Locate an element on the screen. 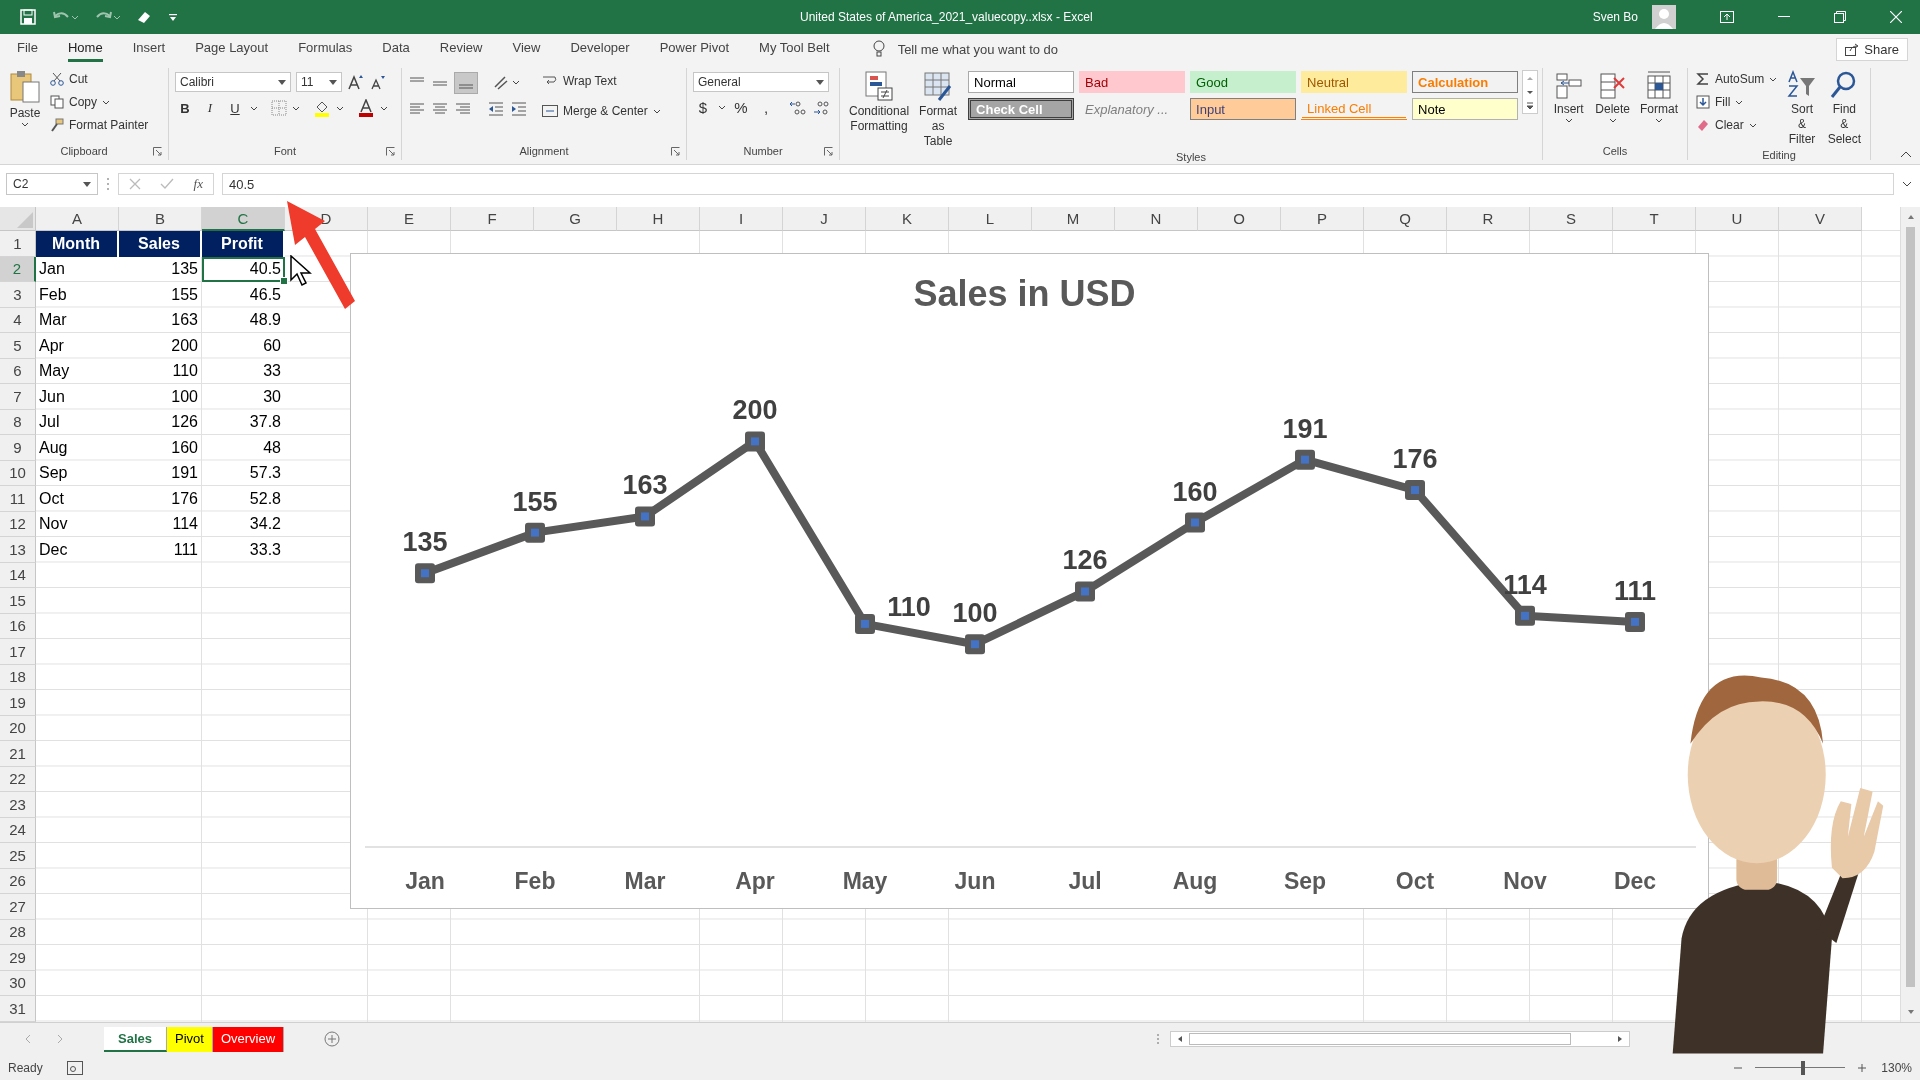 The image size is (1920, 1080). row-number: 20 is located at coordinates (18, 728).